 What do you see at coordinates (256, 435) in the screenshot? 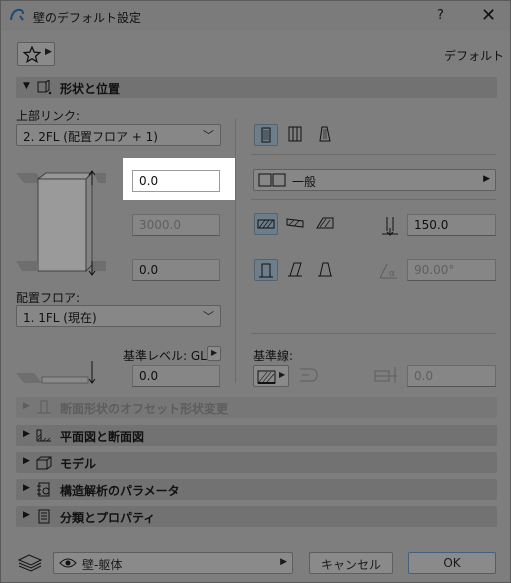
I see `section-header-floor-plan: ▶ 平面図と断面図` at bounding box center [256, 435].